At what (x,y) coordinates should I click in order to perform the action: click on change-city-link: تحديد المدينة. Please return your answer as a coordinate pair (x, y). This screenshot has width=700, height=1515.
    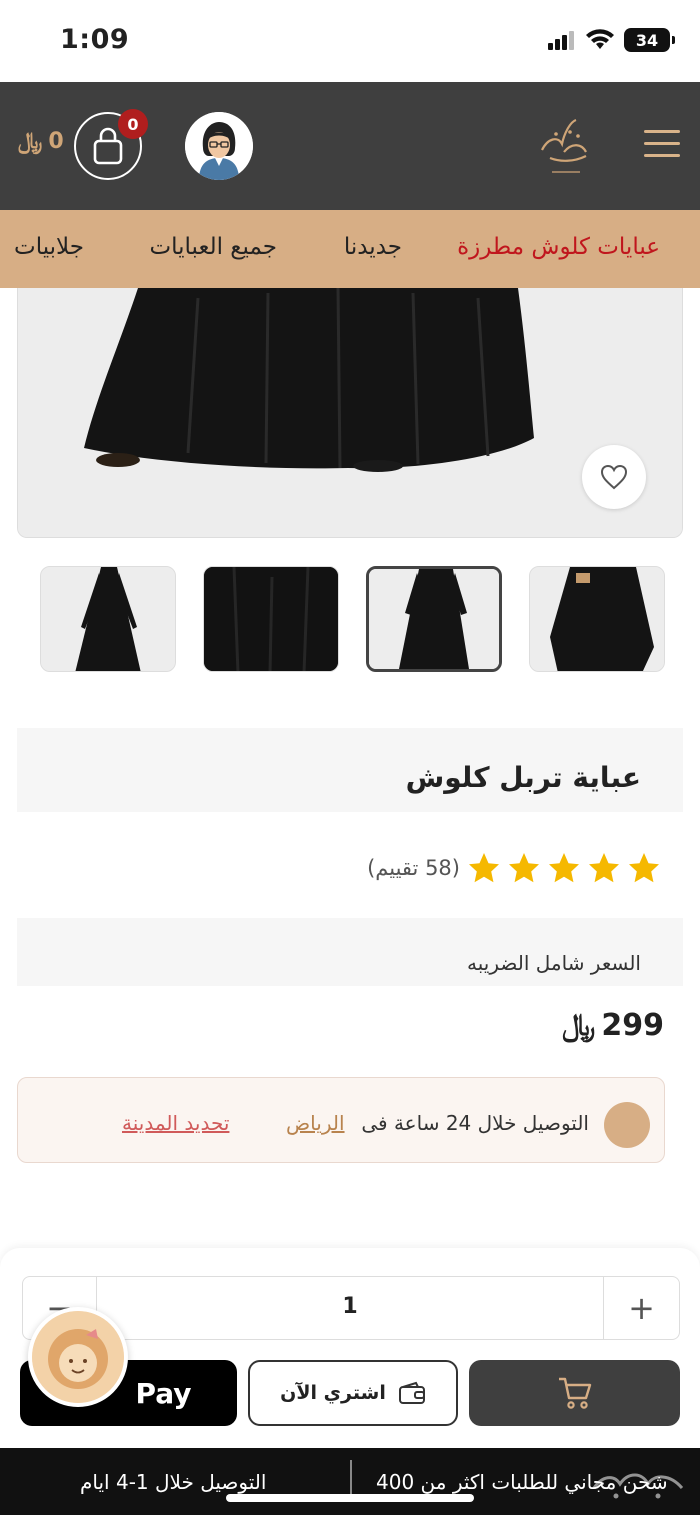
    Looking at the image, I should click on (175, 1123).